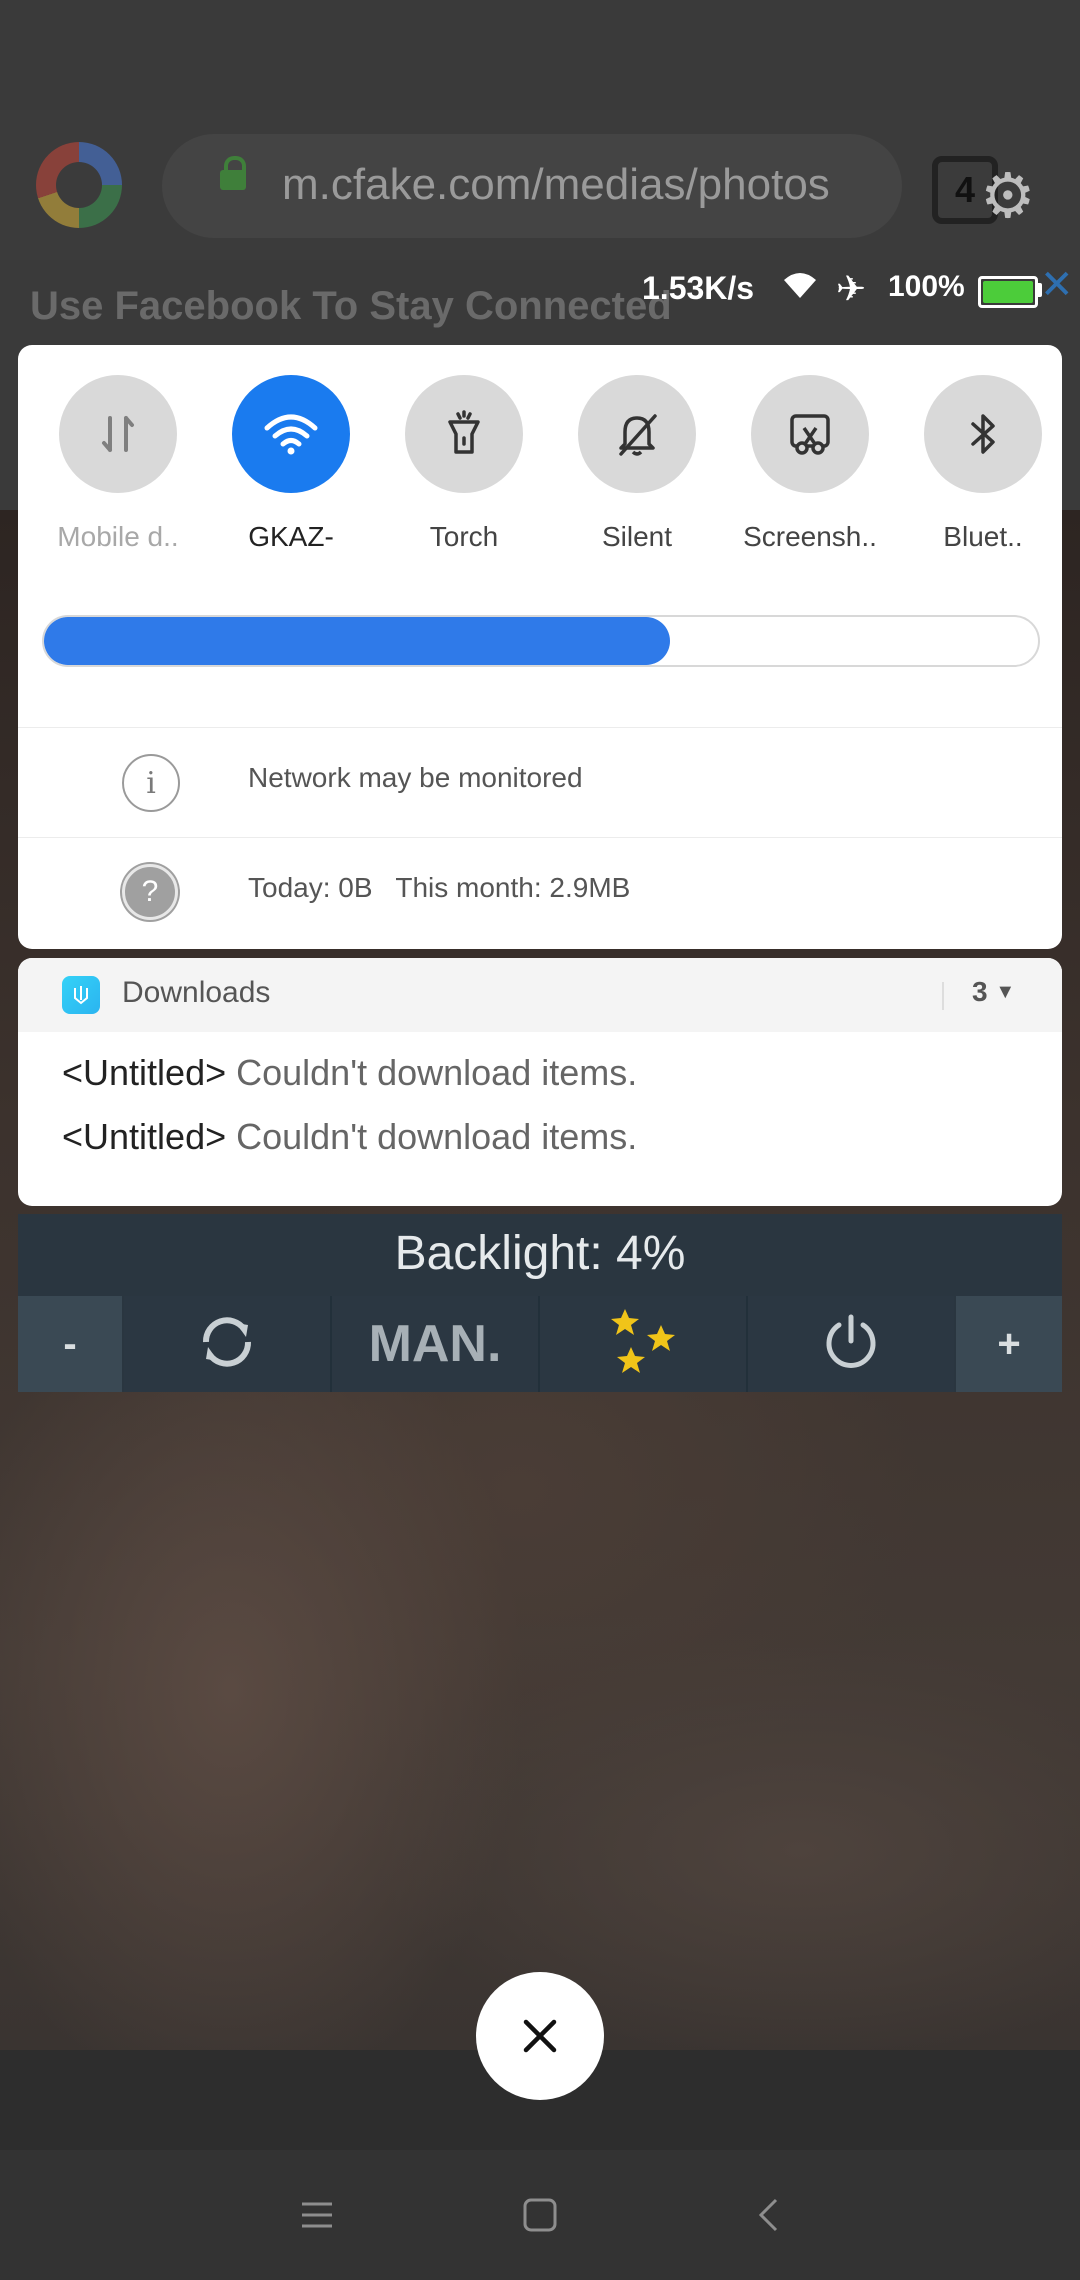 This screenshot has width=1080, height=2280. I want to click on url-text: m.cfake.com/medias/photos, so click(556, 184).